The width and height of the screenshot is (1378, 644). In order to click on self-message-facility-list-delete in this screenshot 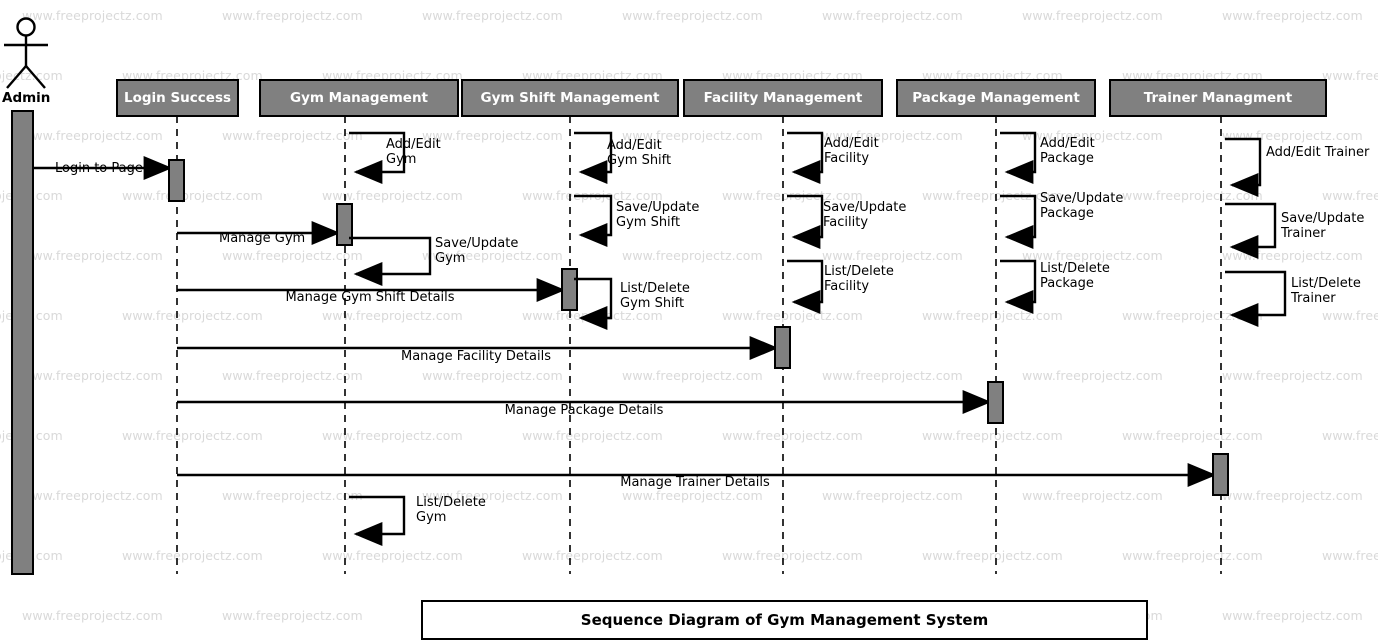, I will do `click(805, 286)`.